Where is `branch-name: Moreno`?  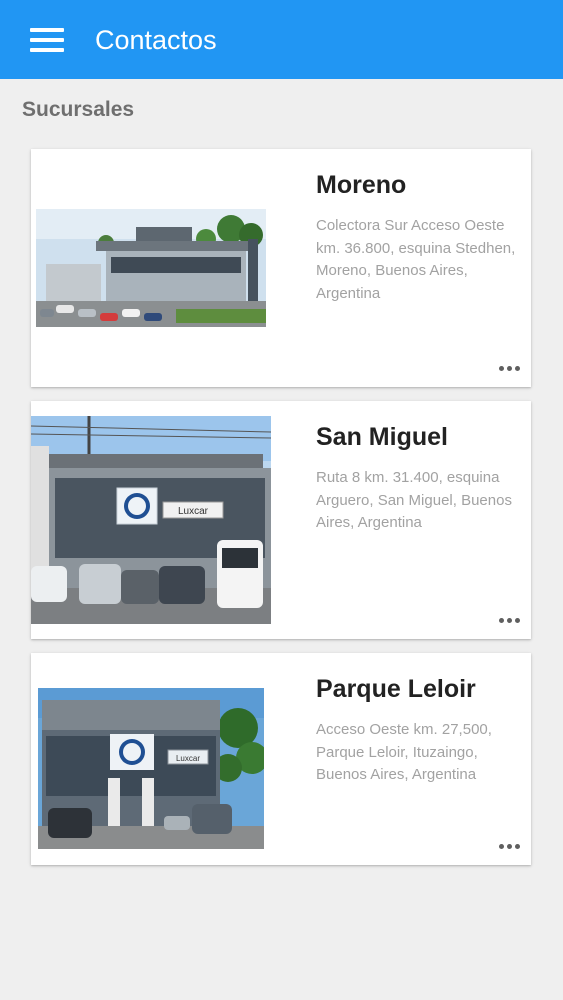
branch-name: Moreno is located at coordinates (361, 185).